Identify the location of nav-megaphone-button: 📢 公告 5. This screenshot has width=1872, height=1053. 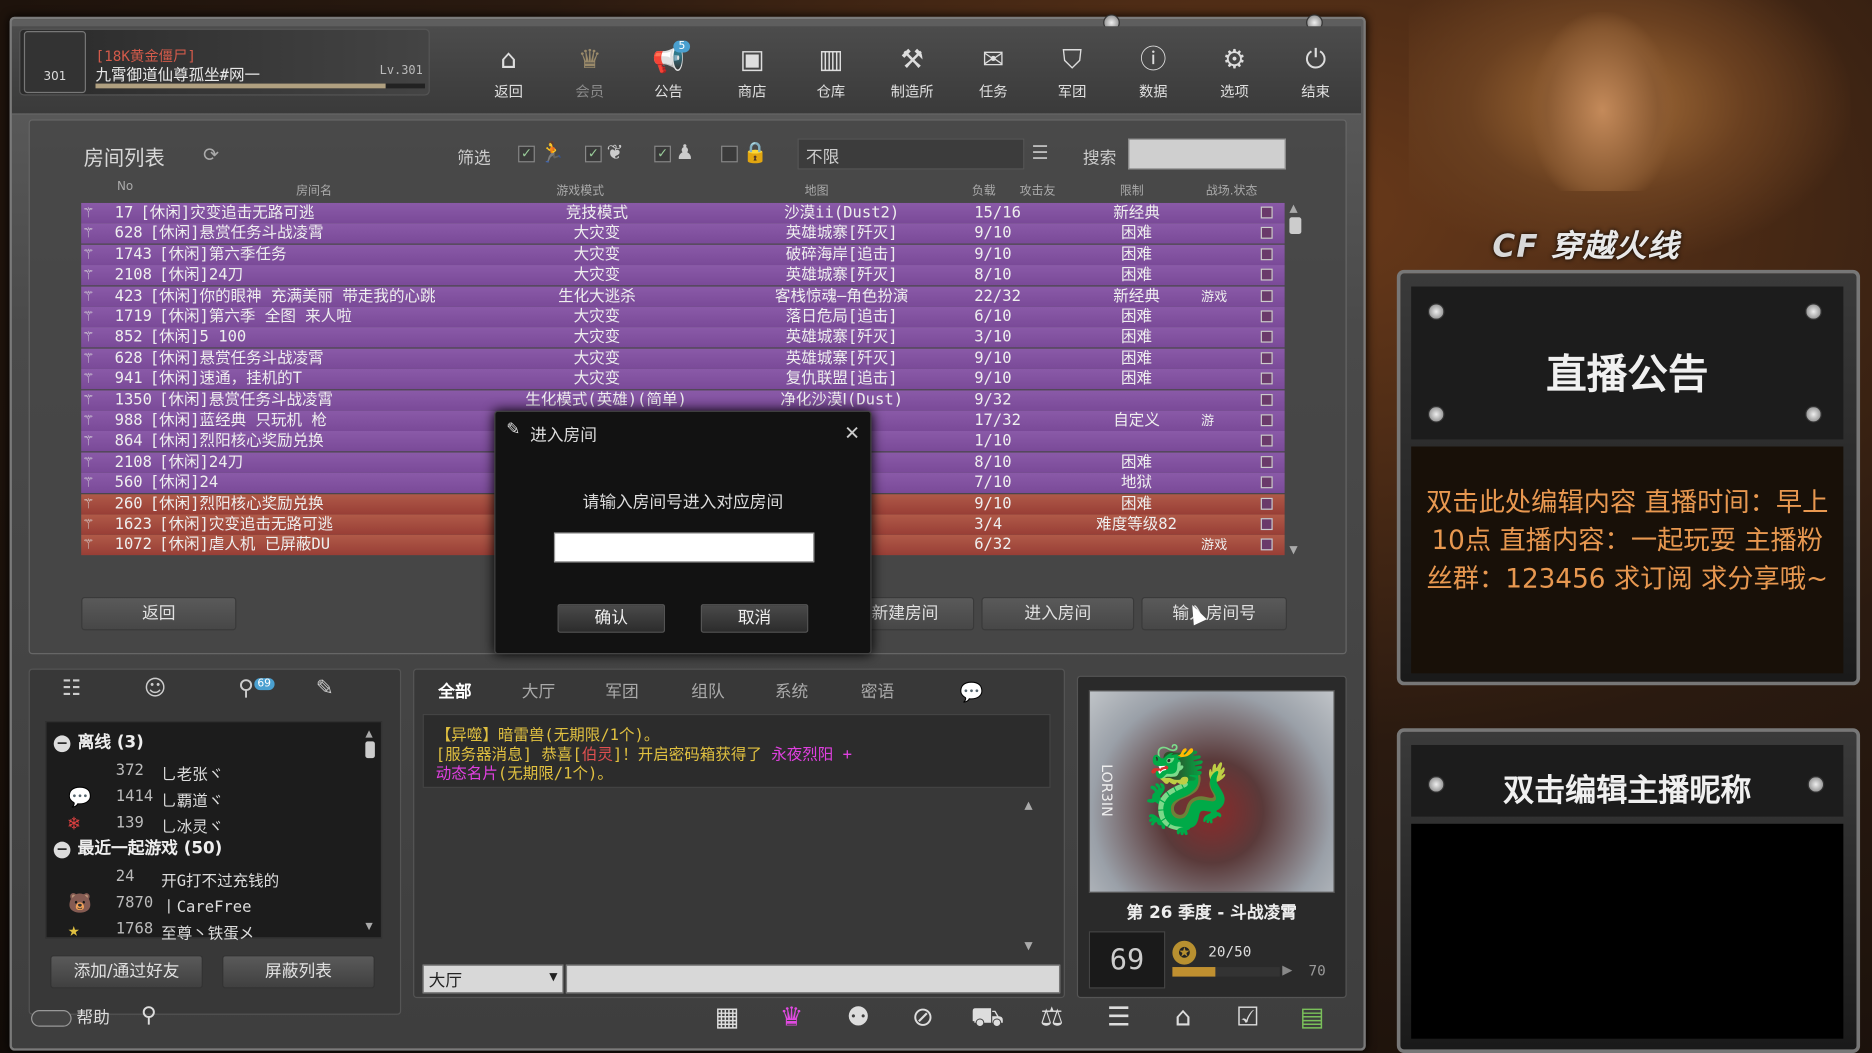
(668, 72).